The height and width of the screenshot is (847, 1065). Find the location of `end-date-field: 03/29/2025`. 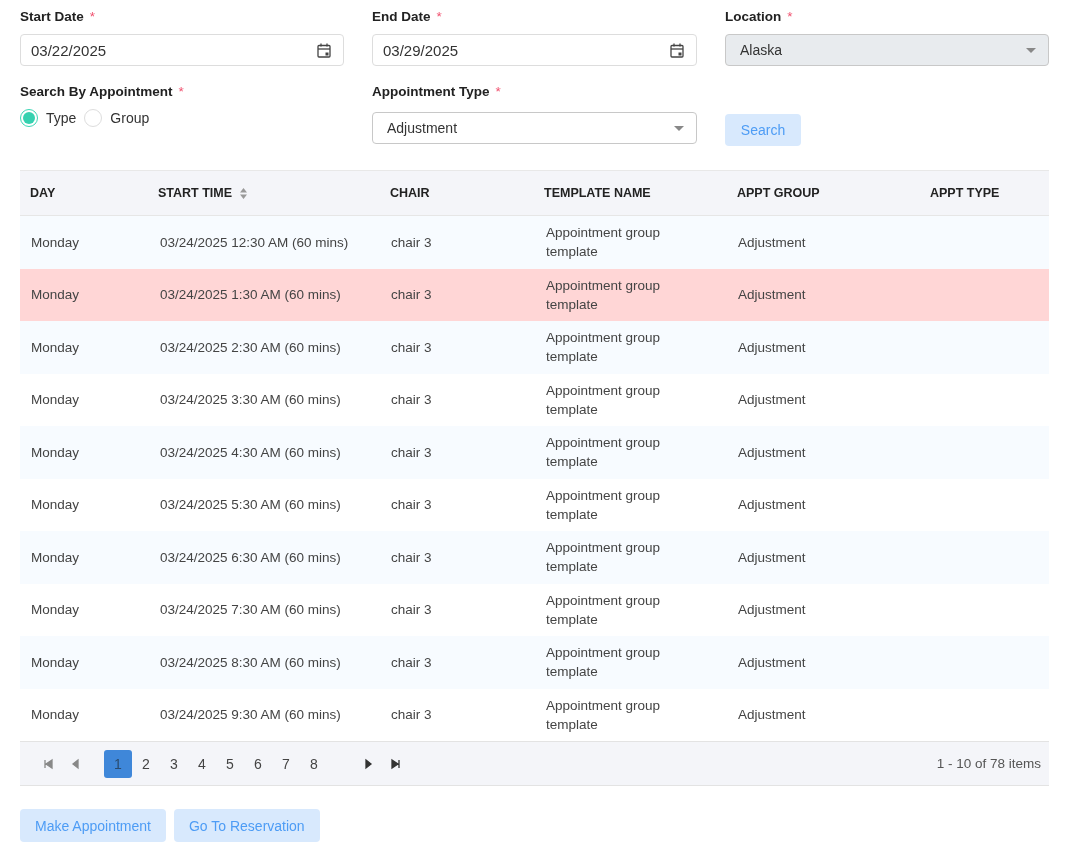

end-date-field: 03/29/2025 is located at coordinates (534, 50).